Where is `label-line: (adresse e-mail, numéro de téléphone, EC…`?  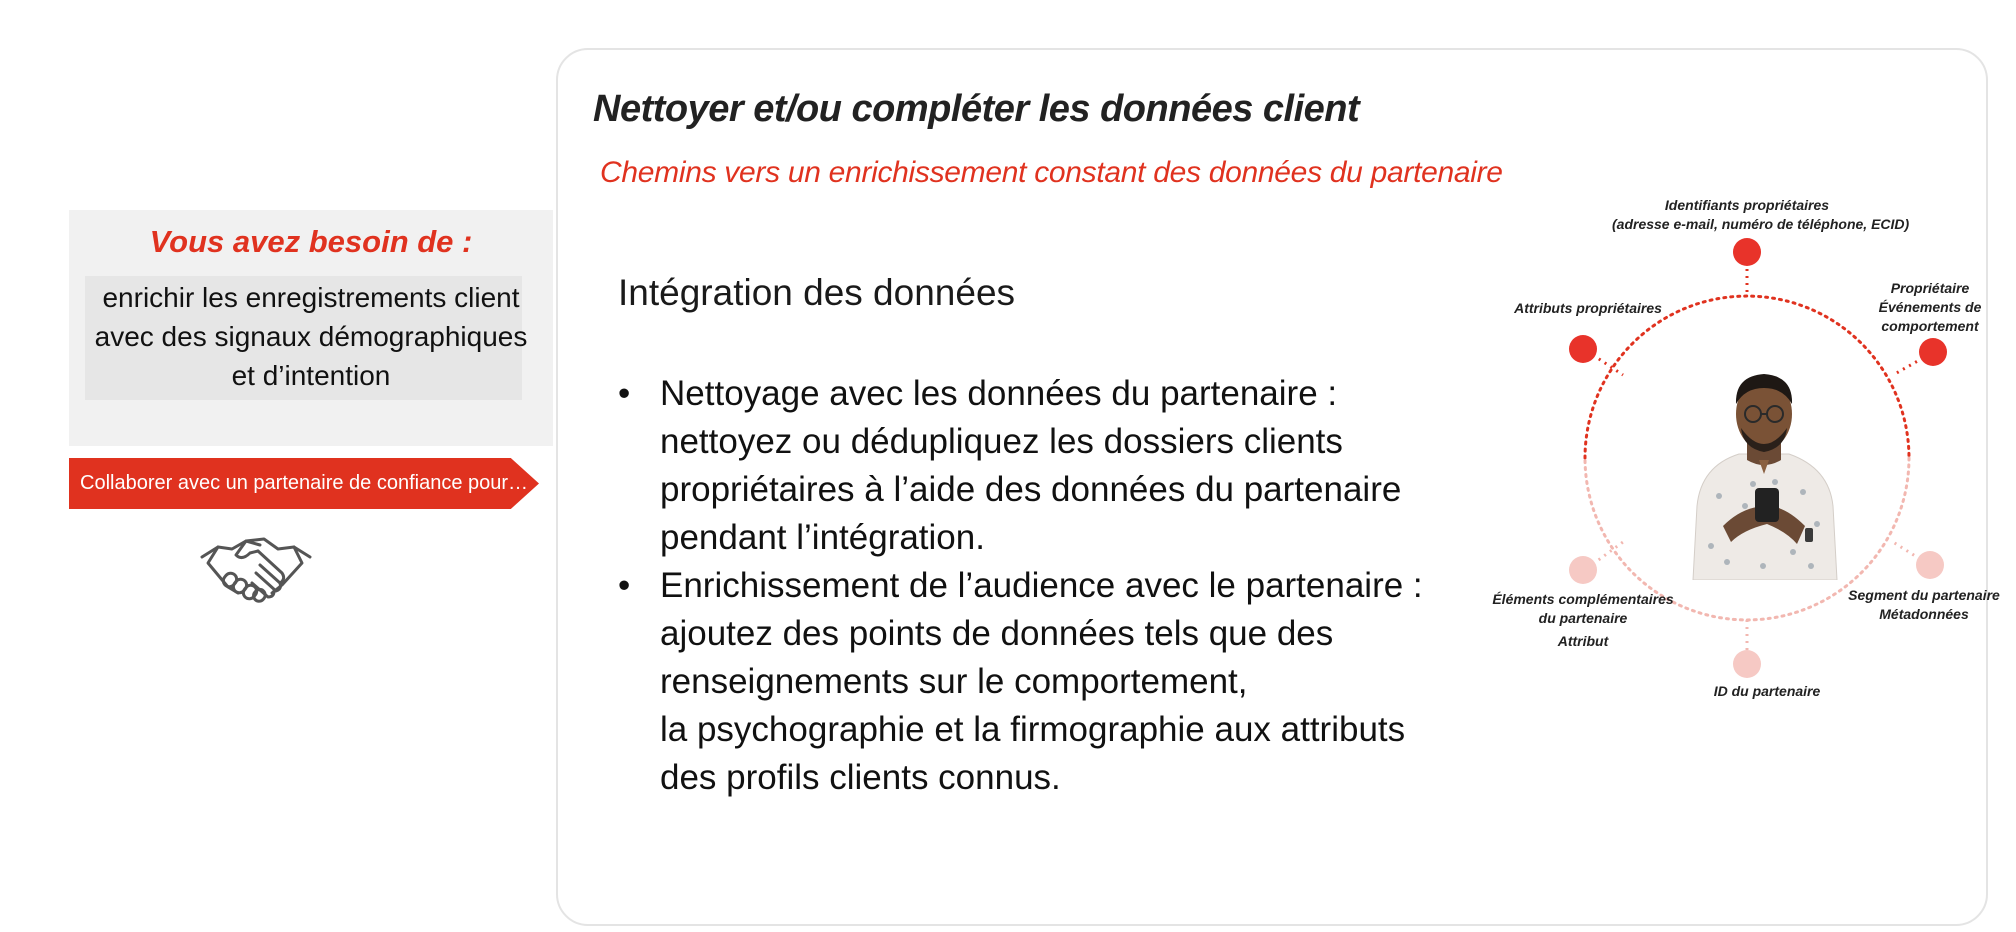
label-line: (adresse e-mail, numéro de téléphone, EC… is located at coordinates (1761, 224).